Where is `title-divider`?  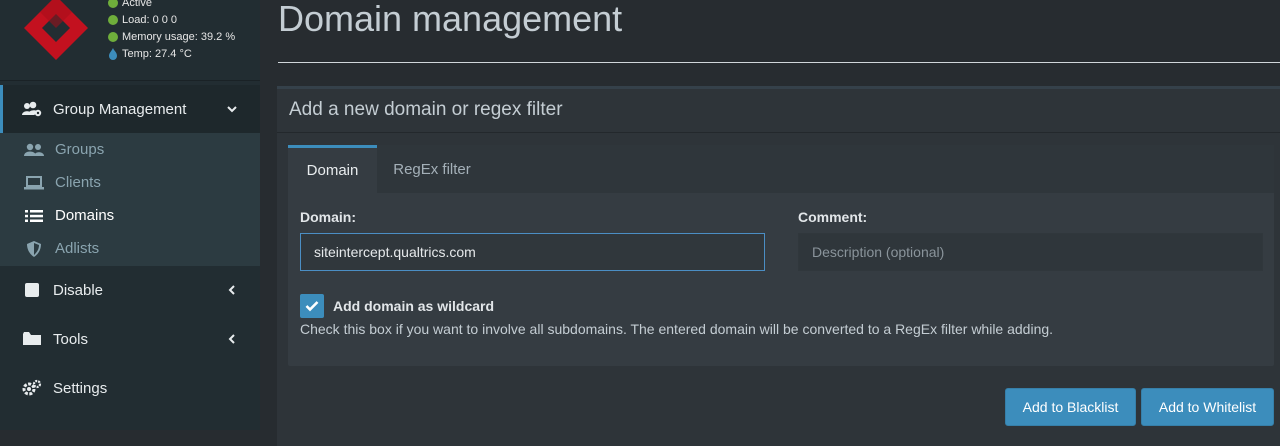 title-divider is located at coordinates (779, 62).